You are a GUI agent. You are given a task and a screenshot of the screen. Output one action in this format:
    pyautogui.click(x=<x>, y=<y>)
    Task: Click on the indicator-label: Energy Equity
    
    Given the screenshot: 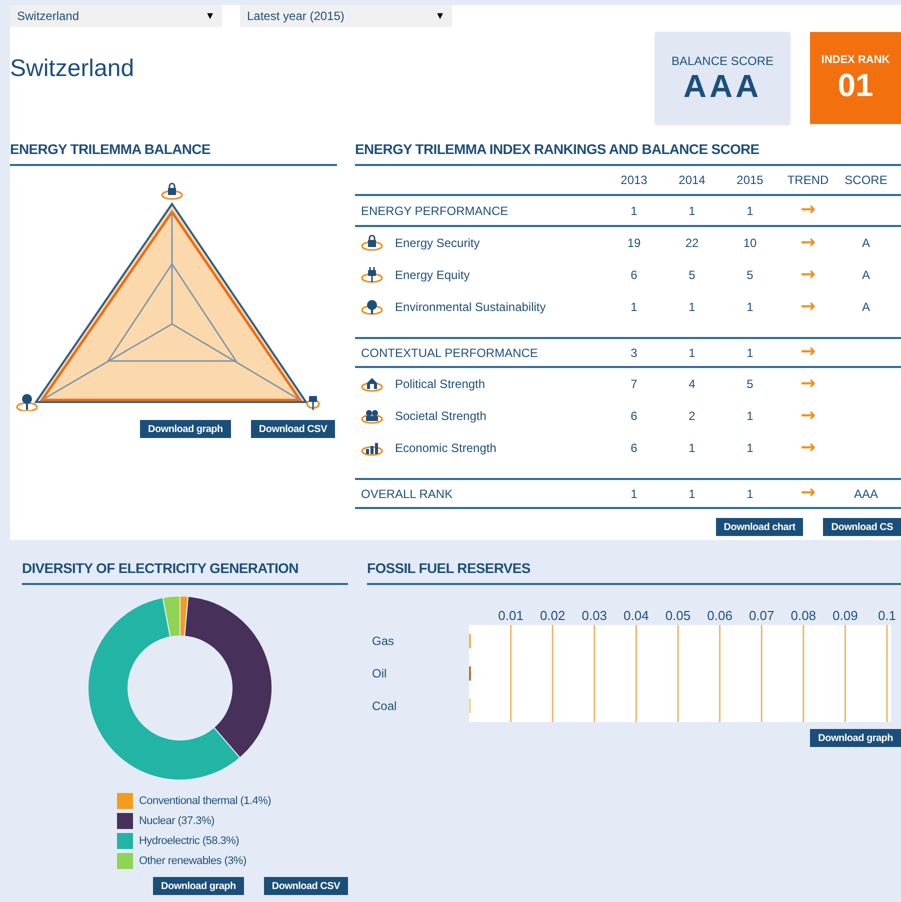 What is the action you would take?
    pyautogui.click(x=432, y=275)
    